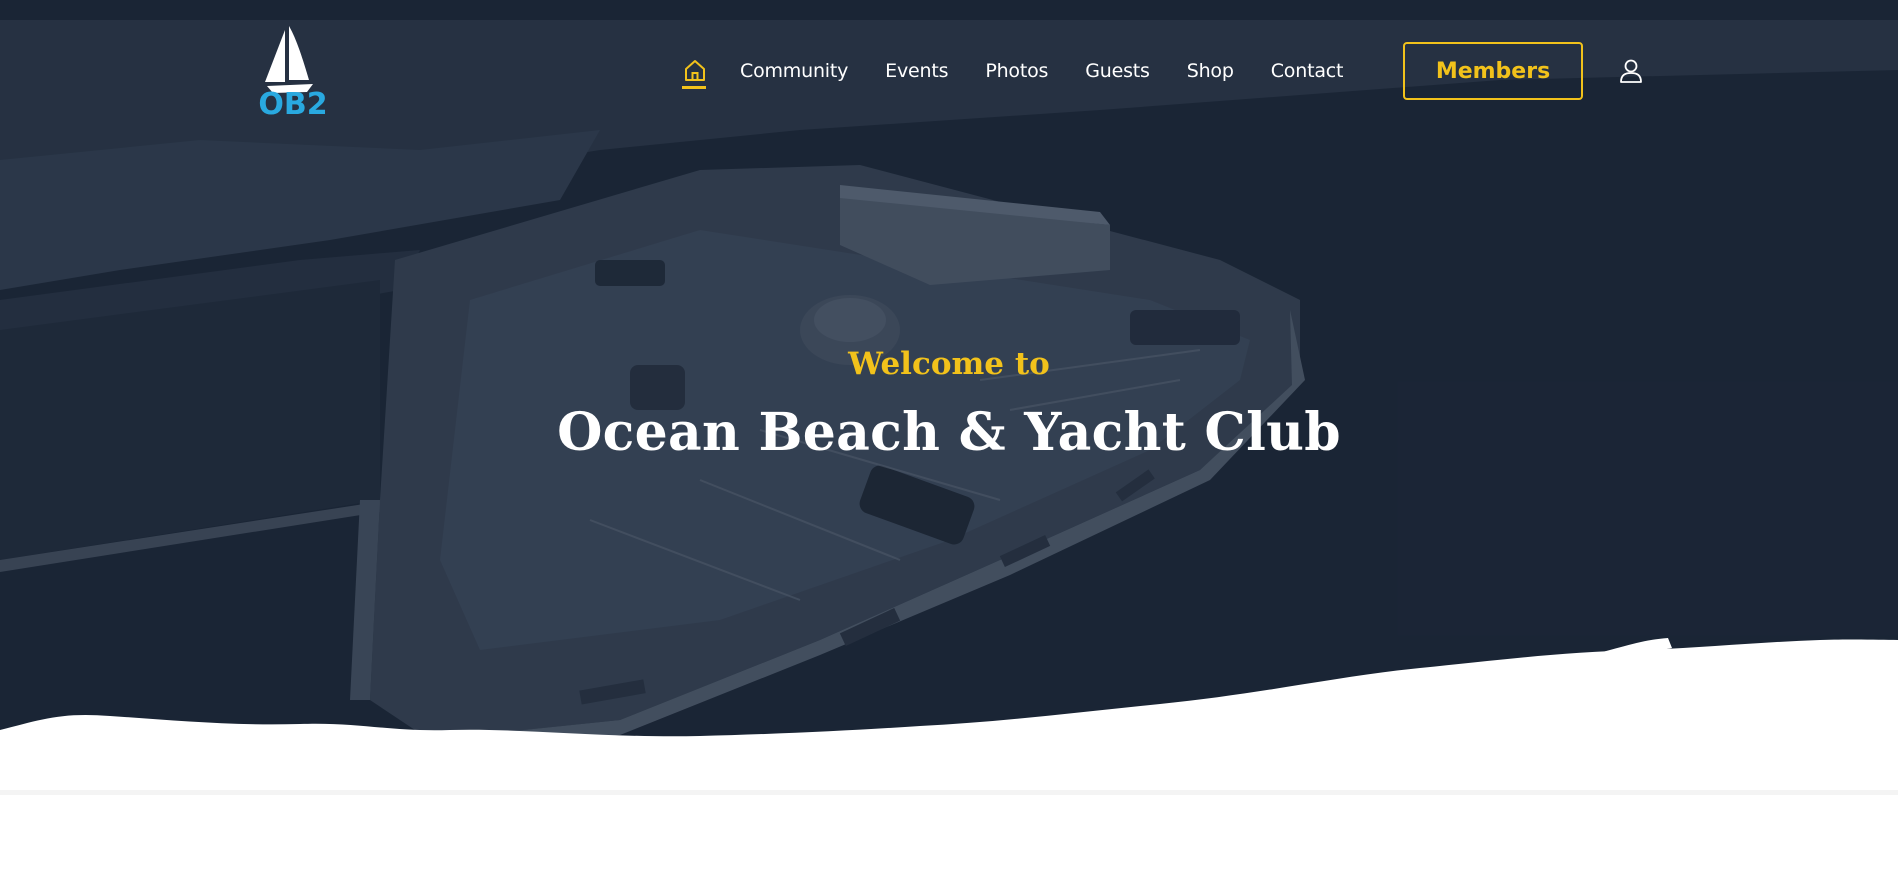  I want to click on nav-guests: Guests, so click(1117, 71).